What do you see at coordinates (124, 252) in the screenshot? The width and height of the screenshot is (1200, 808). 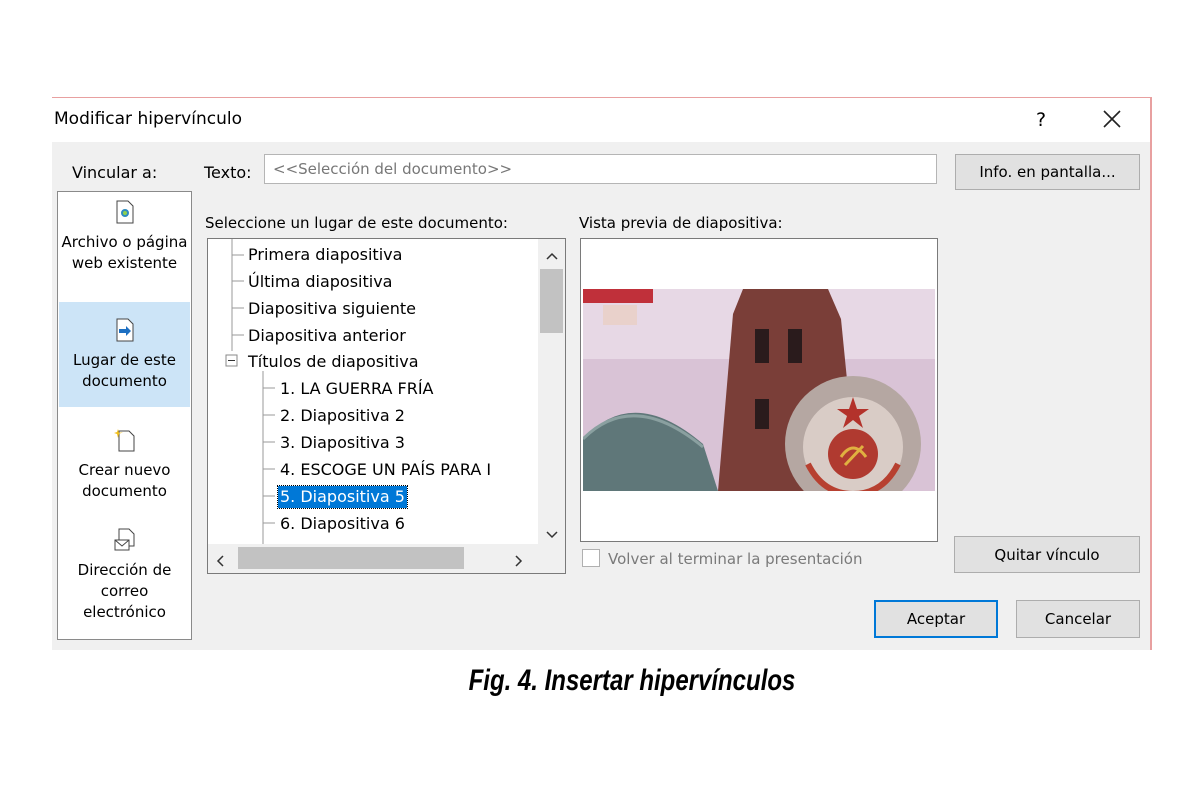 I see `link-option-label: Archivo o página web existente` at bounding box center [124, 252].